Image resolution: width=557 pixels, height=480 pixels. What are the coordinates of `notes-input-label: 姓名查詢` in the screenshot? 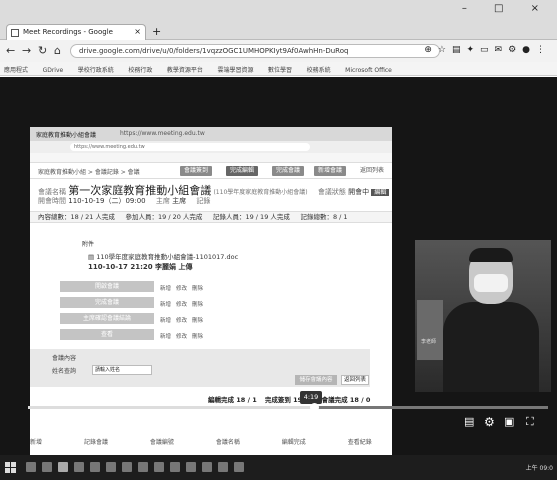 It's located at (64, 371).